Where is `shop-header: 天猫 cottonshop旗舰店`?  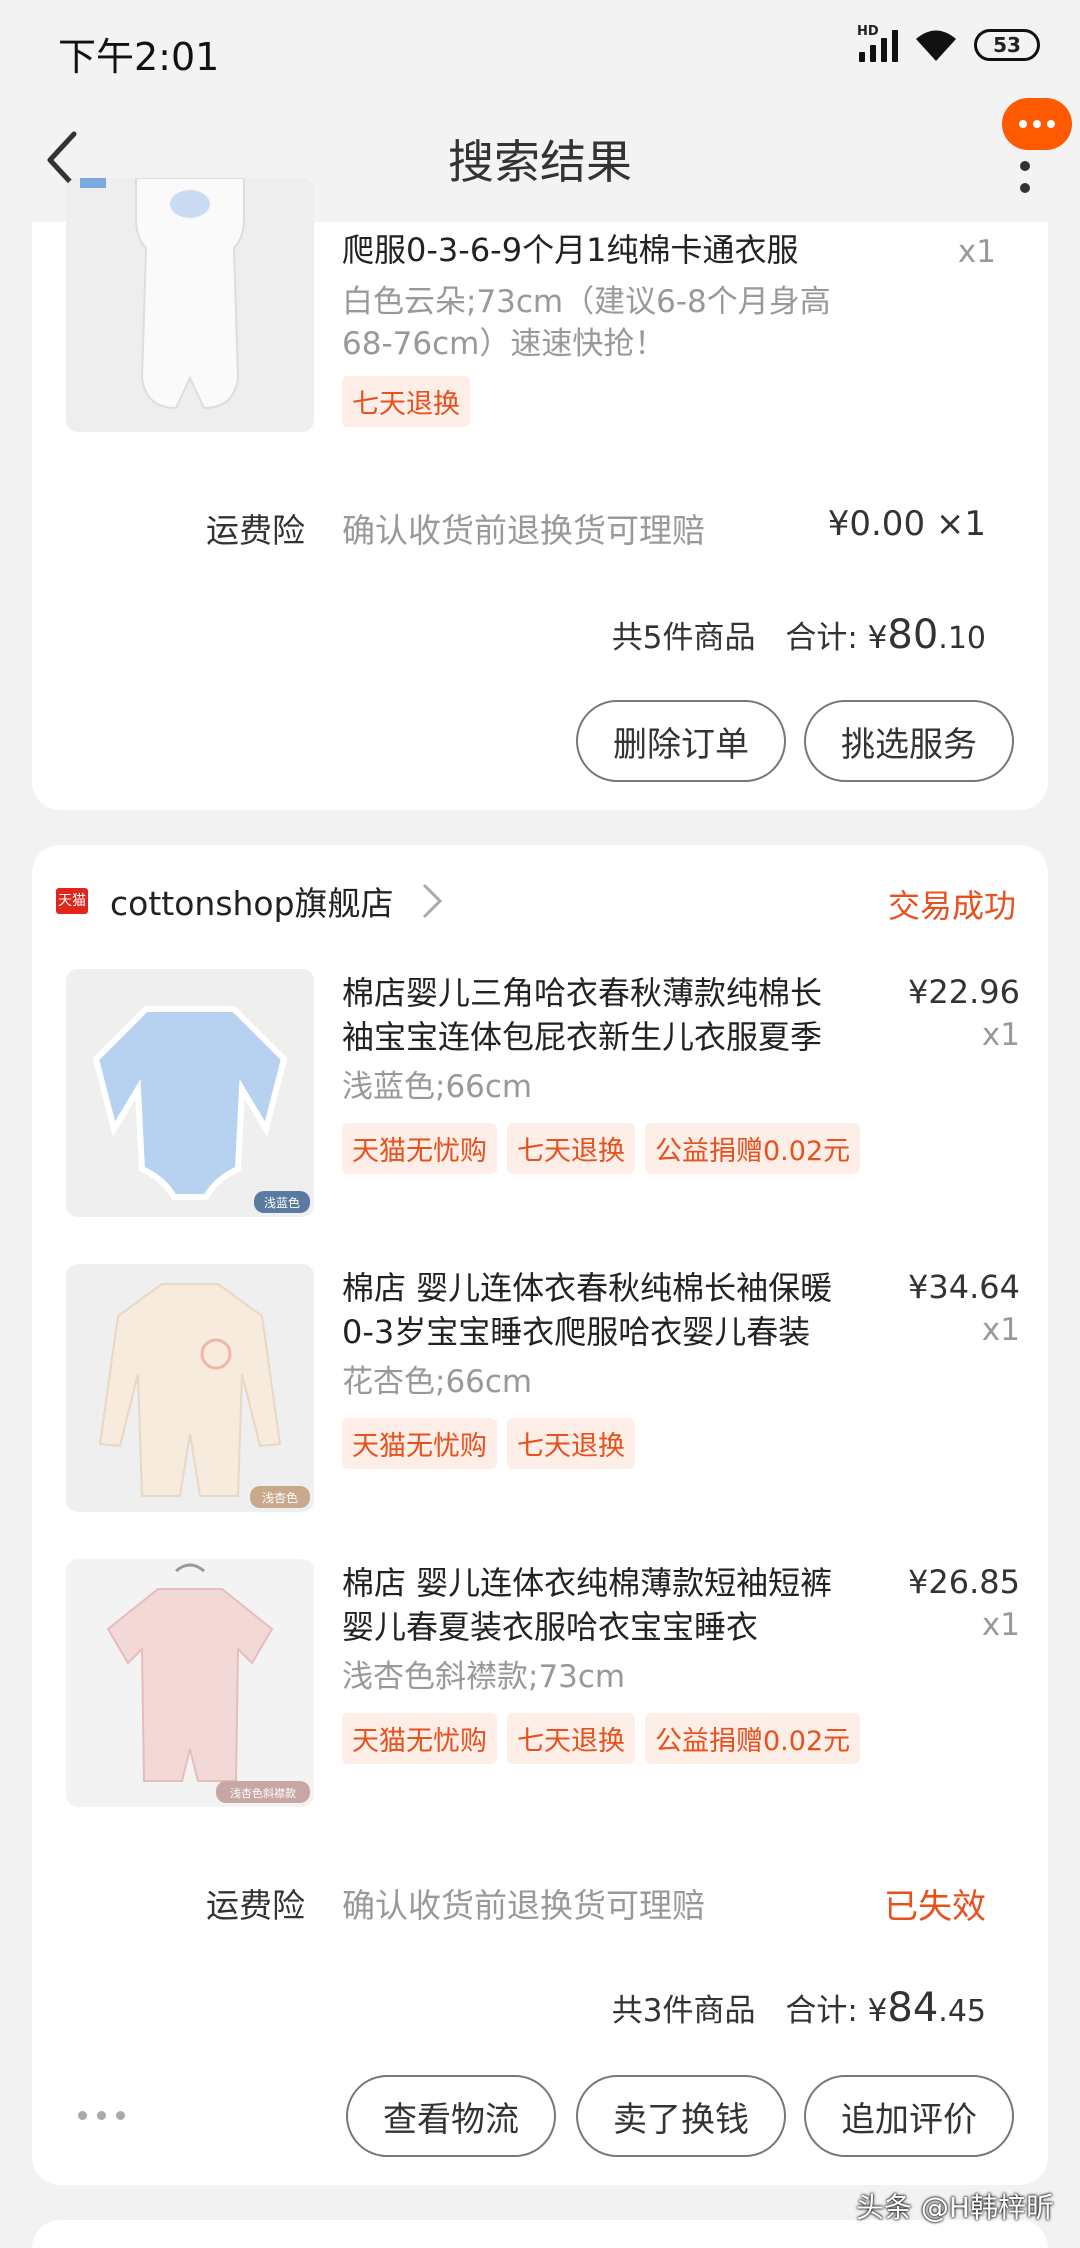 shop-header: 天猫 cottonshop旗舰店 is located at coordinates (250, 901).